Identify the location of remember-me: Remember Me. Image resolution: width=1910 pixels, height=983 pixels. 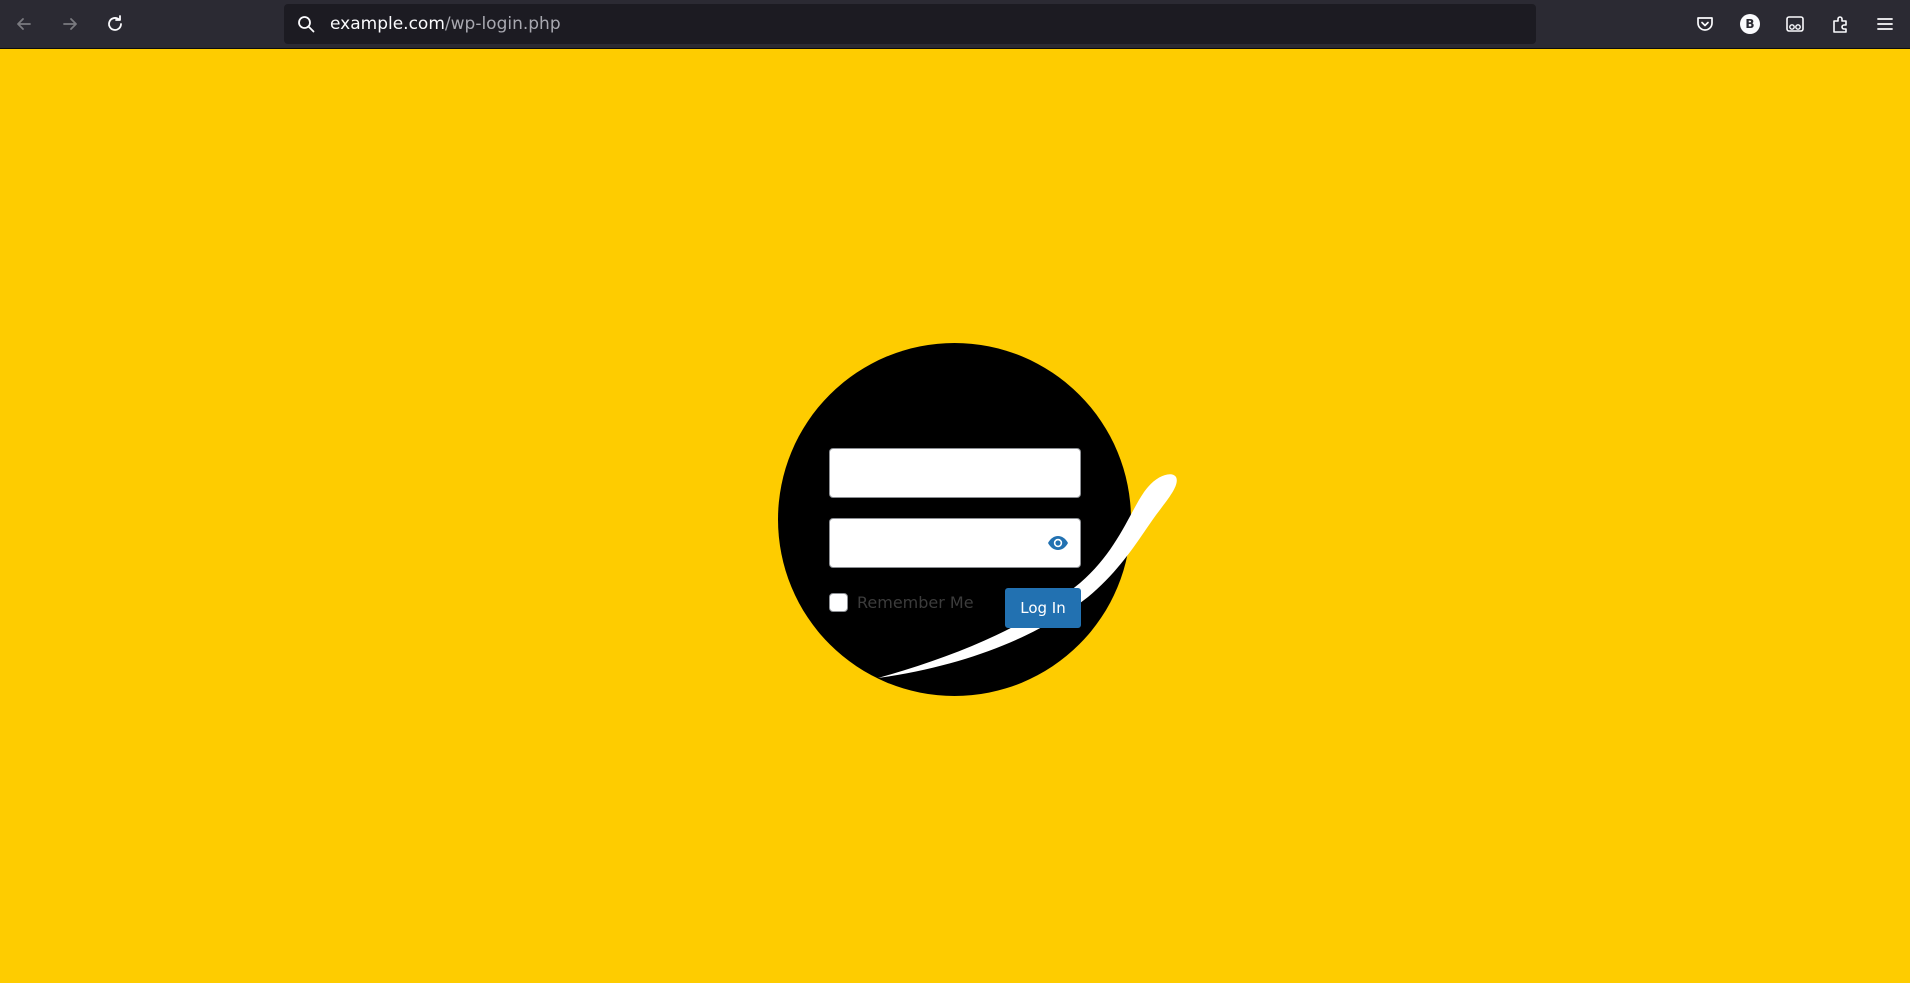
(901, 602).